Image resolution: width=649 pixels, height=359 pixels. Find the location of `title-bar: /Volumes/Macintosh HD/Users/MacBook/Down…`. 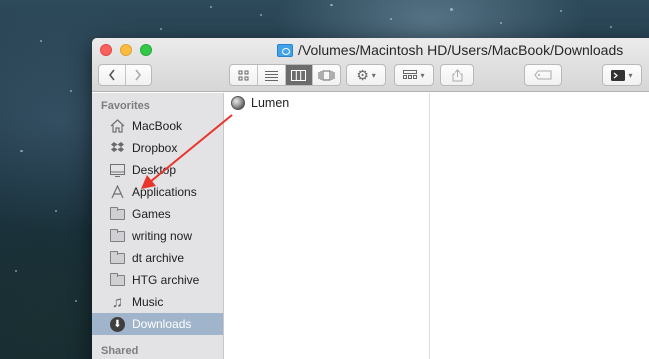

title-bar: /Volumes/Macintosh HD/Users/MacBook/Down… is located at coordinates (370, 65).